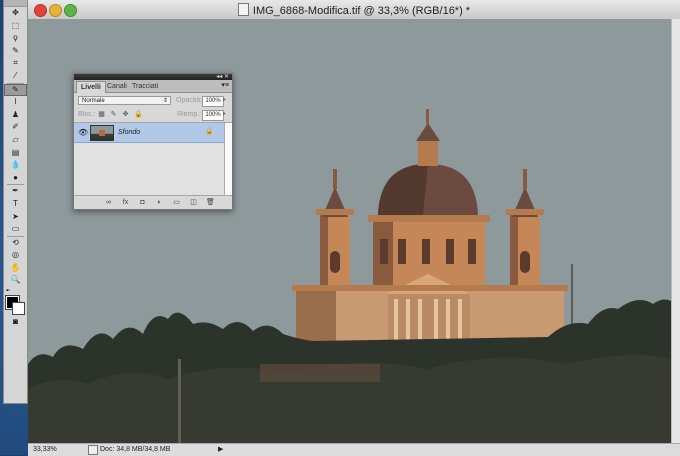 This screenshot has height=456, width=680. I want to click on eraser-tool-icon: ▱, so click(15, 140).